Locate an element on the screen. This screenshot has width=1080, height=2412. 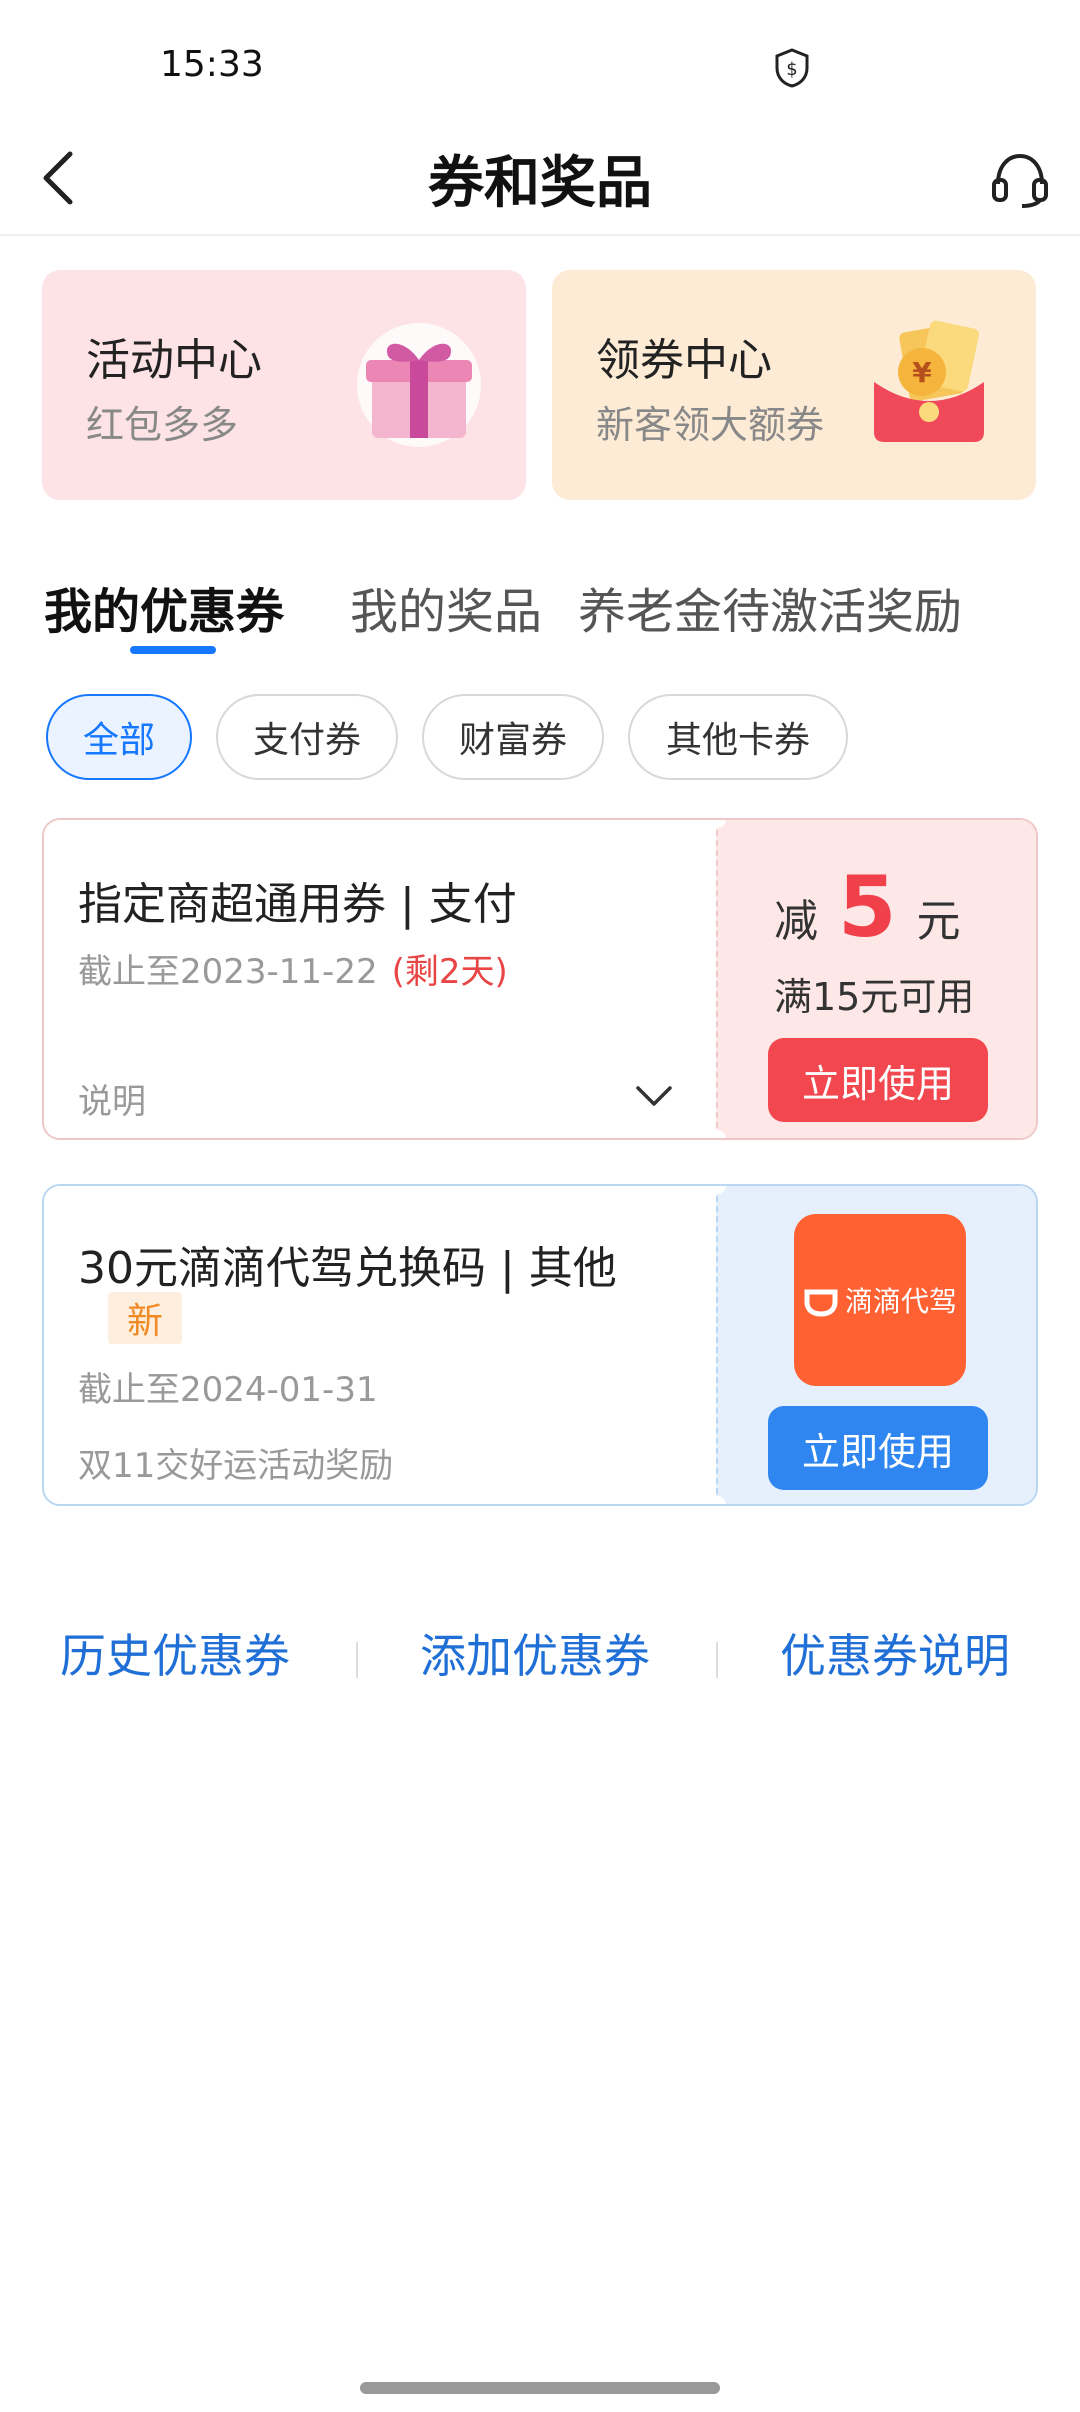
didi-driver-logo: 滴滴代驾 is located at coordinates (880, 1300).